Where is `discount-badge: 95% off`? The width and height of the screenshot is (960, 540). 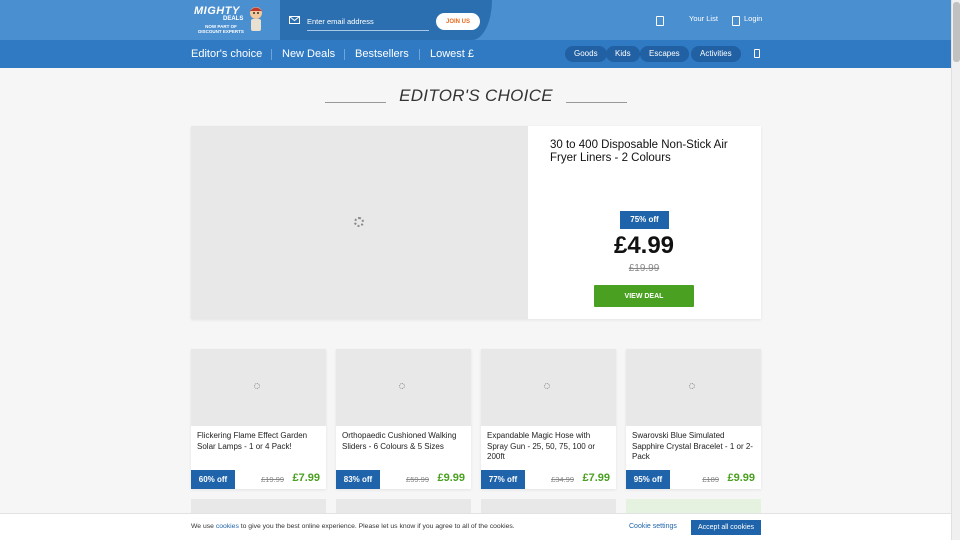
discount-badge: 95% off is located at coordinates (648, 479).